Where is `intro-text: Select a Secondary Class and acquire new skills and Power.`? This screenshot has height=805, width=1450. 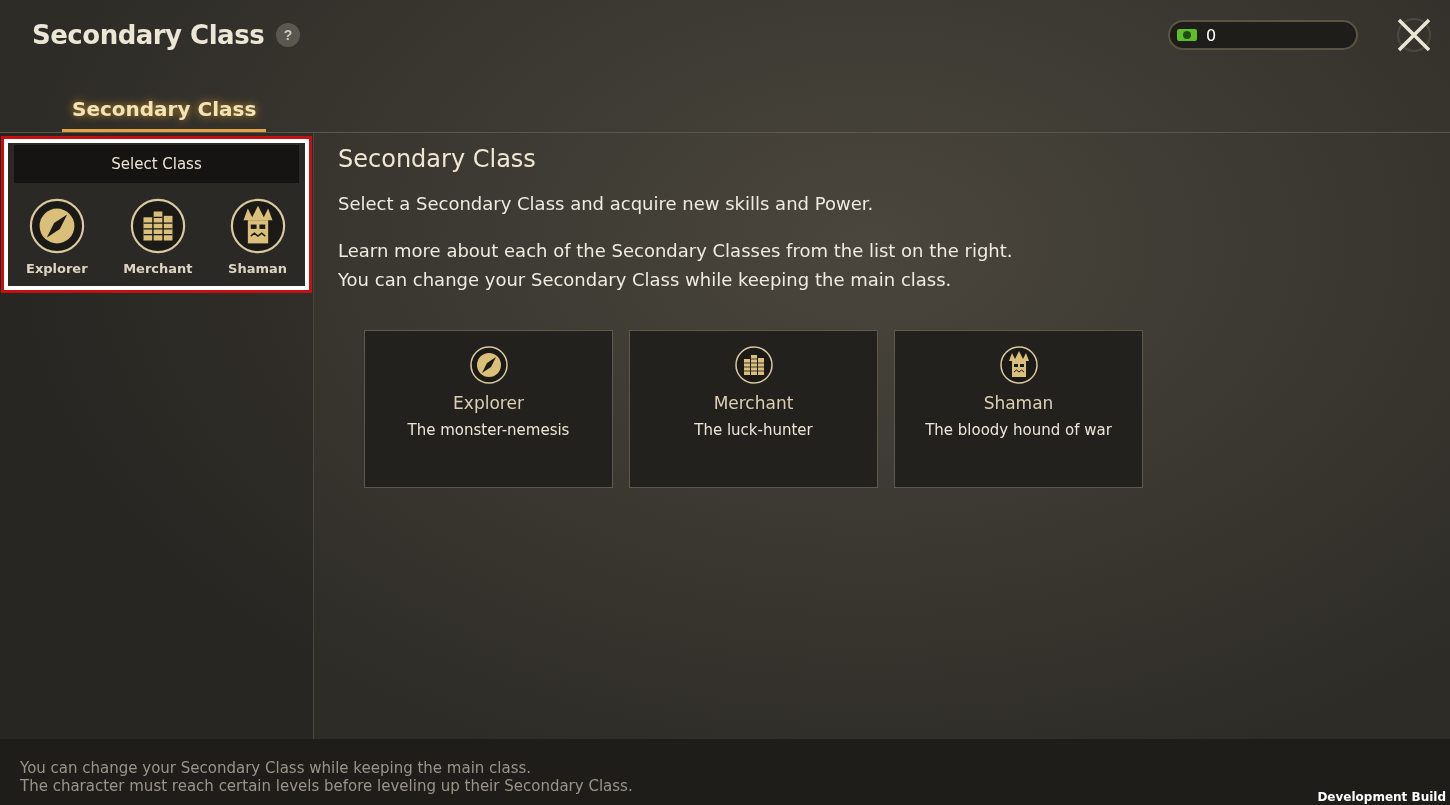
intro-text: Select a Secondary Class and acquire new skills and Power. is located at coordinates (606, 204).